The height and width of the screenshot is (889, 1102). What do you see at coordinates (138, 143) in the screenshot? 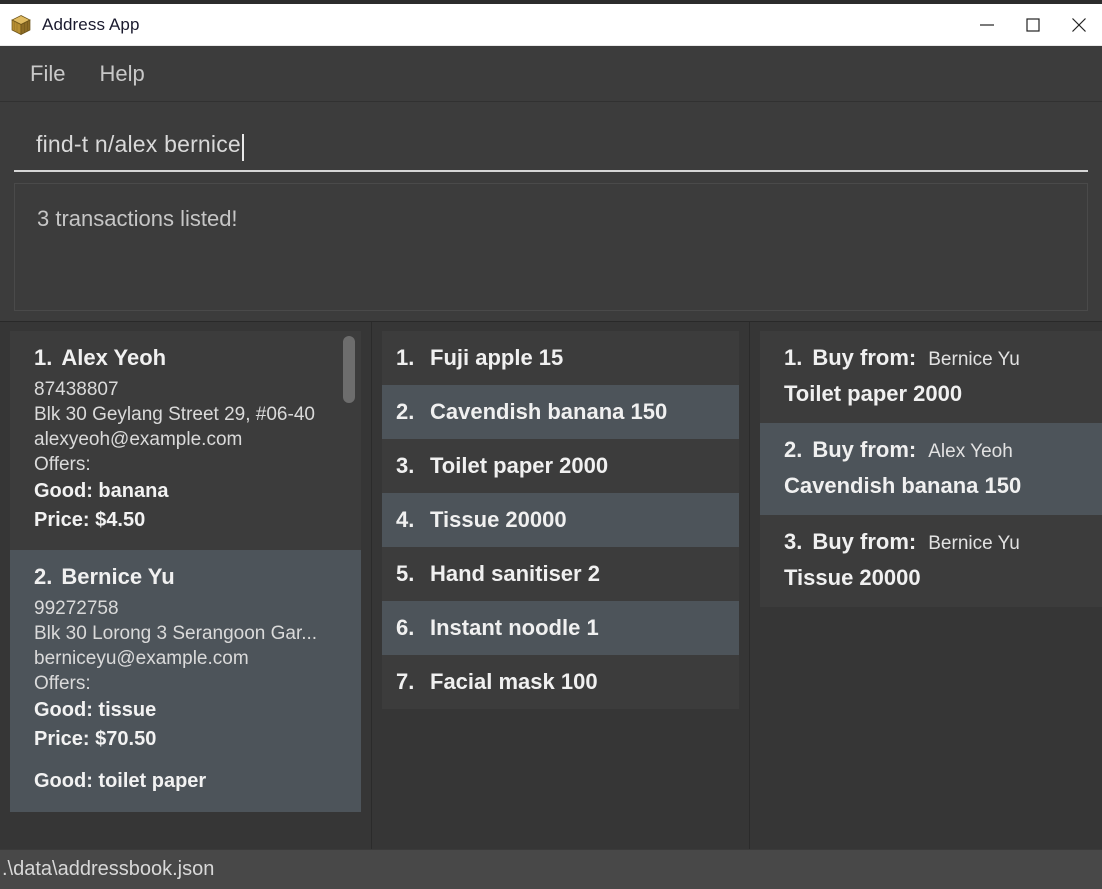
I see `command-input-value: find-t n/alex bernice` at bounding box center [138, 143].